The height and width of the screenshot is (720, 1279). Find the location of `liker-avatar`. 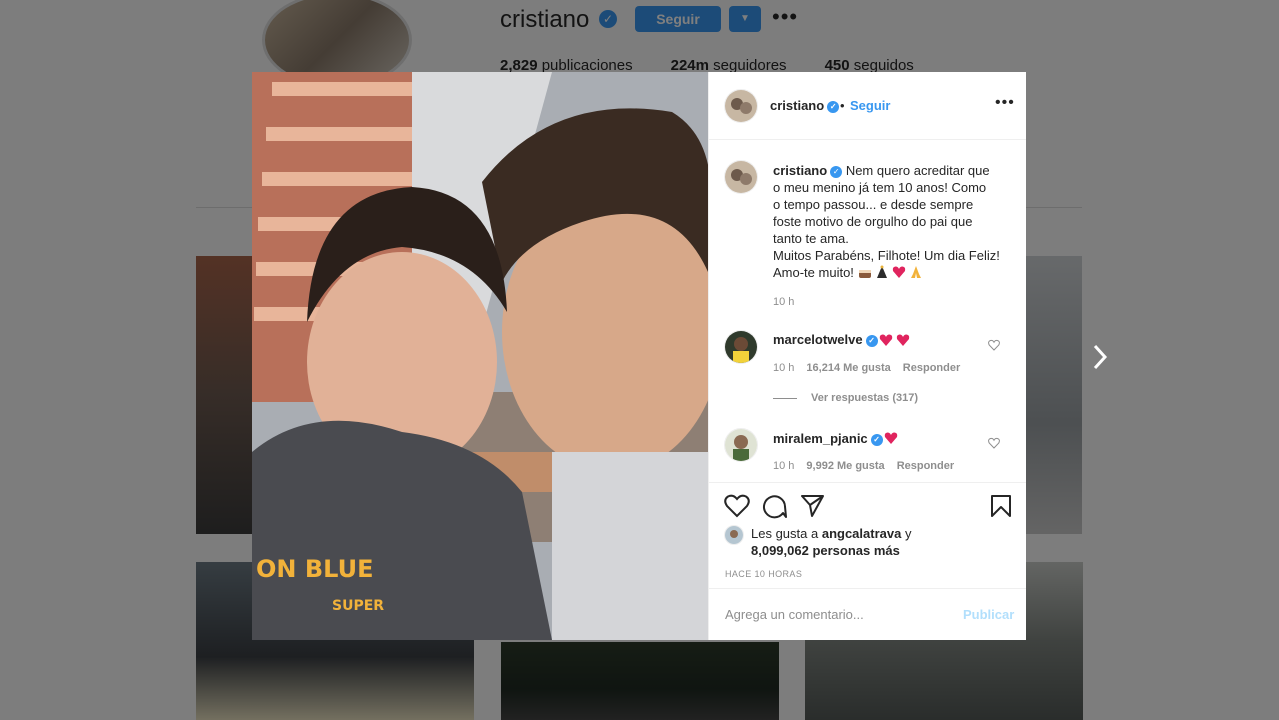

liker-avatar is located at coordinates (734, 535).